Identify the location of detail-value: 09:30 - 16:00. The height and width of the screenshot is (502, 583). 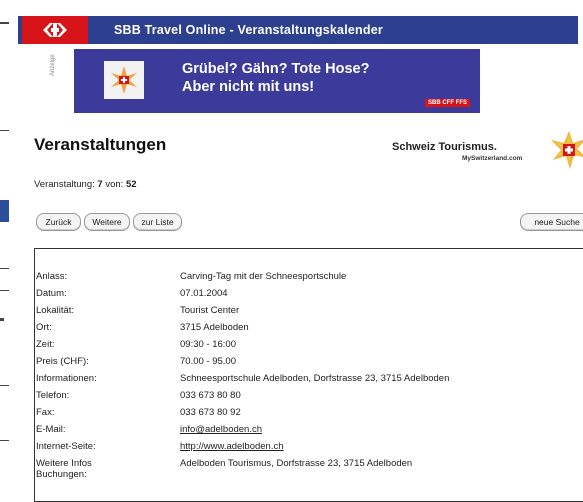
(208, 344).